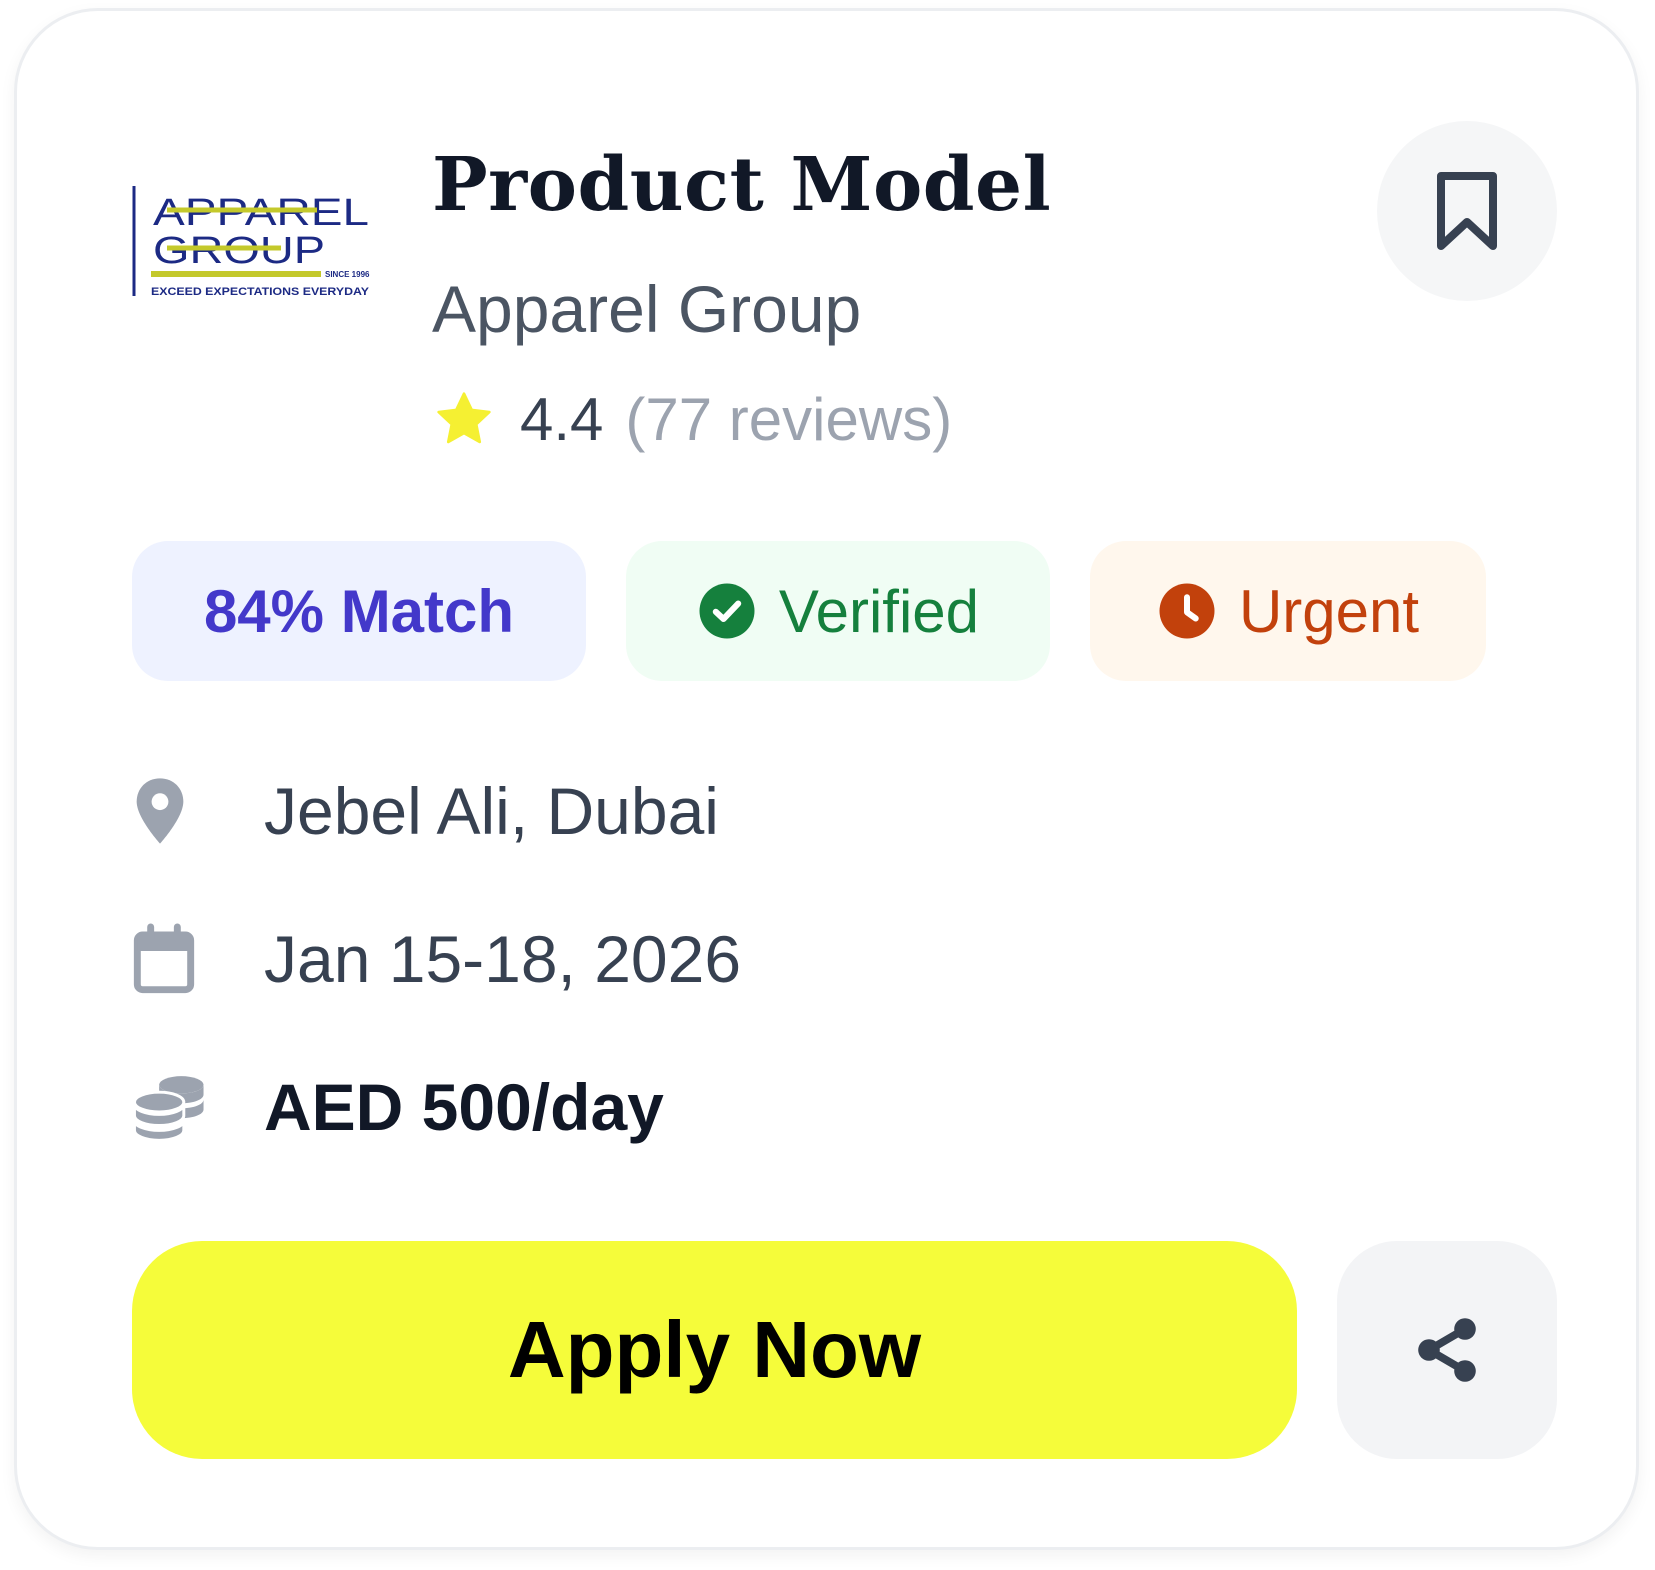 The width and height of the screenshot is (1655, 1570). I want to click on share-icon, so click(1447, 1350).